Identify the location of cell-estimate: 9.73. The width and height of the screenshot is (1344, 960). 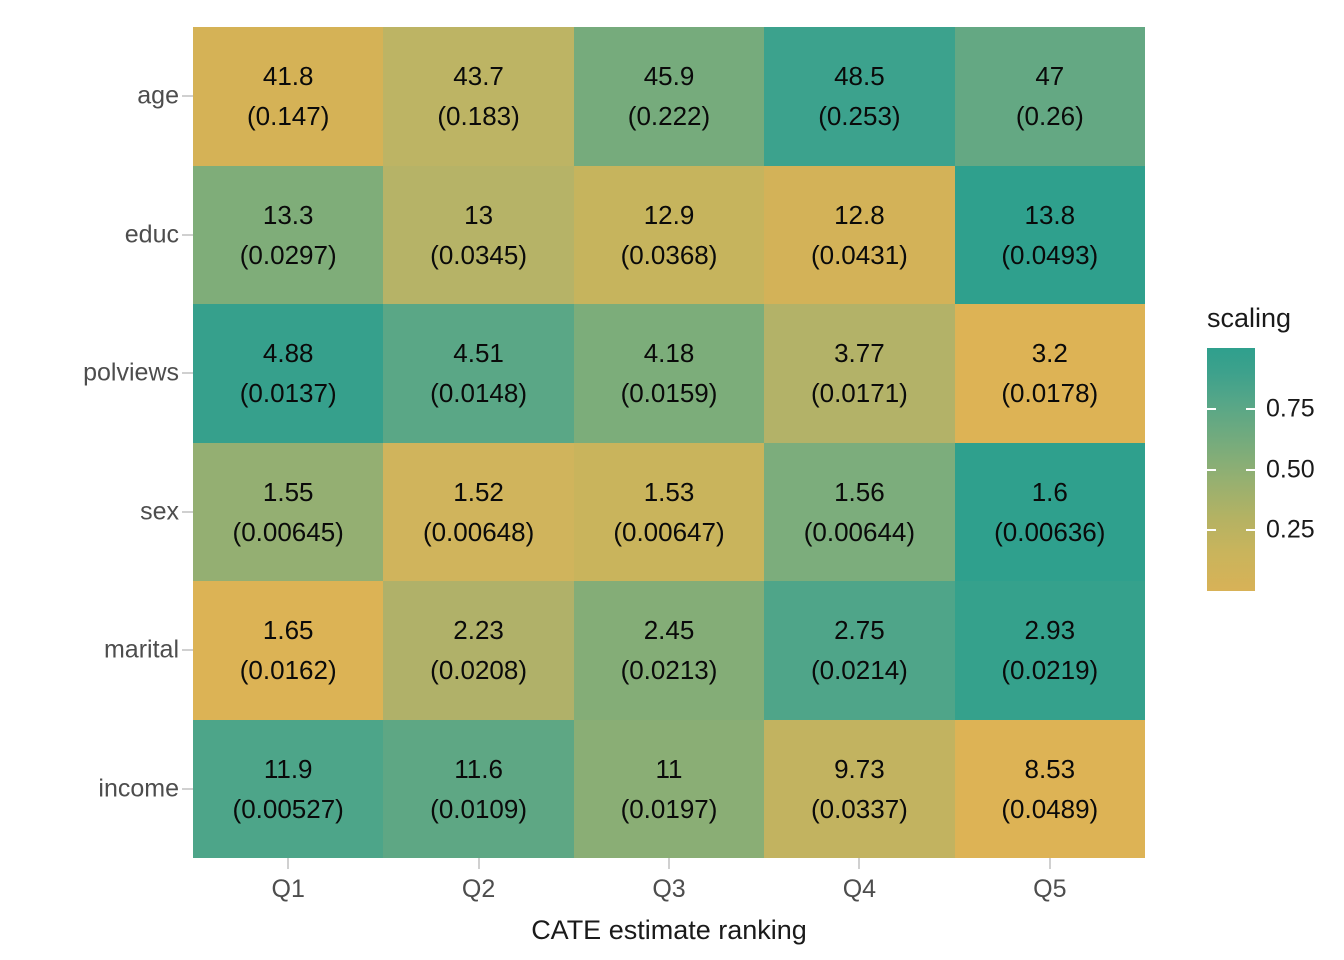
(859, 768).